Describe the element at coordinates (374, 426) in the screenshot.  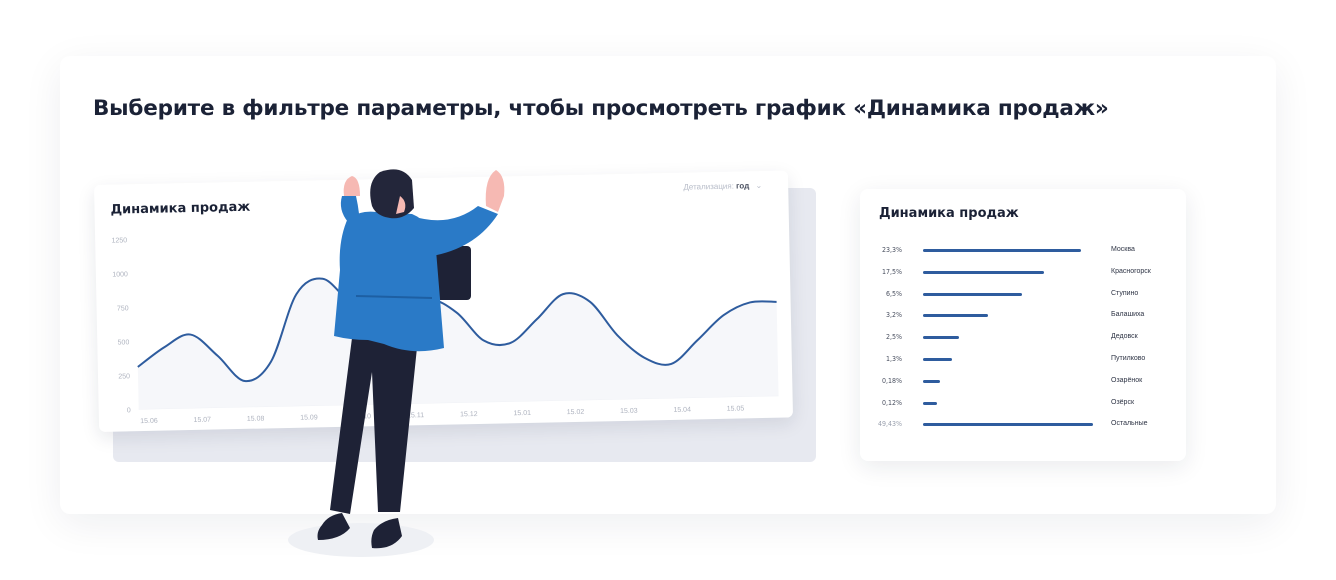
I see `pants` at that location.